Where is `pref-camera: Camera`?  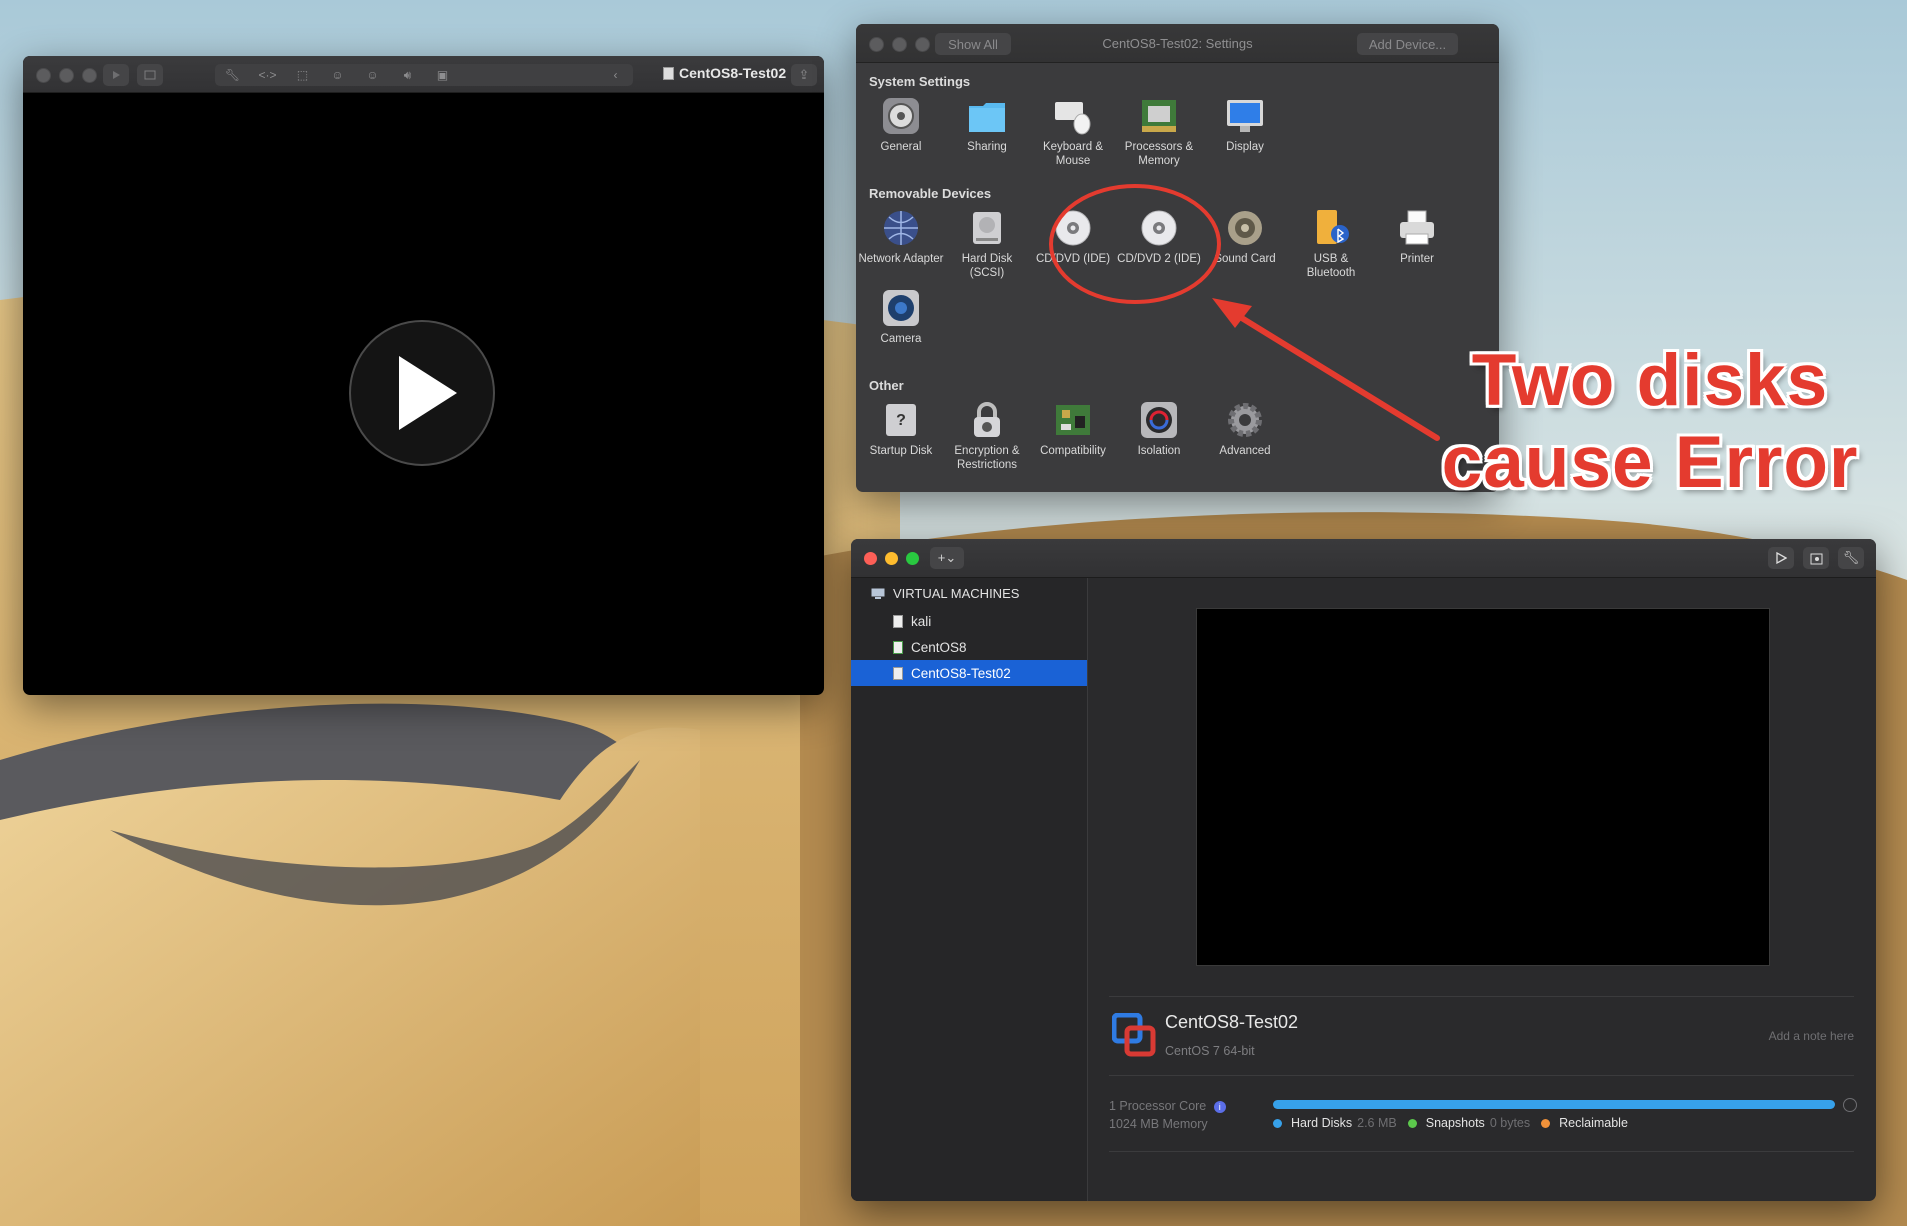
pref-camera: Camera is located at coordinates (901, 317).